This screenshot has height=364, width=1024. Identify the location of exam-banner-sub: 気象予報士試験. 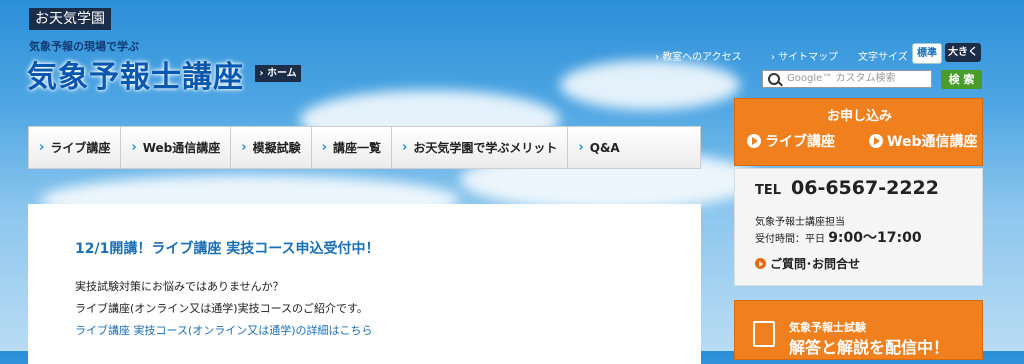
(827, 327).